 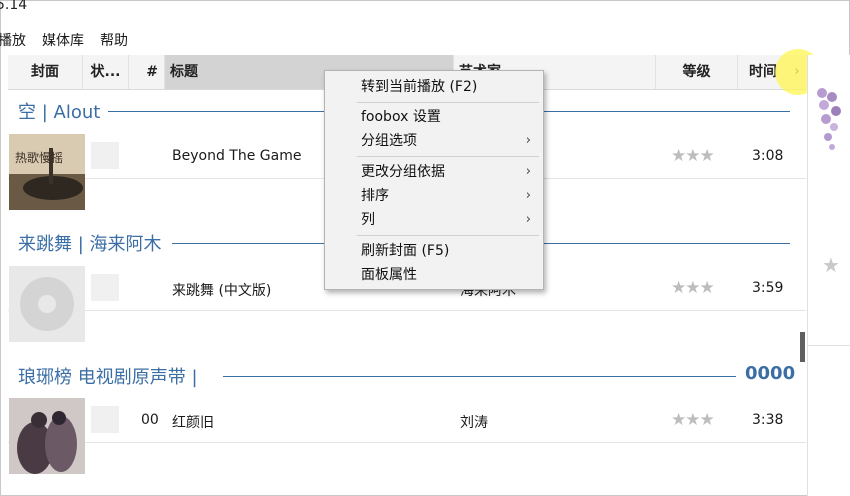 What do you see at coordinates (47, 304) in the screenshot?
I see `album-cover-placeholder` at bounding box center [47, 304].